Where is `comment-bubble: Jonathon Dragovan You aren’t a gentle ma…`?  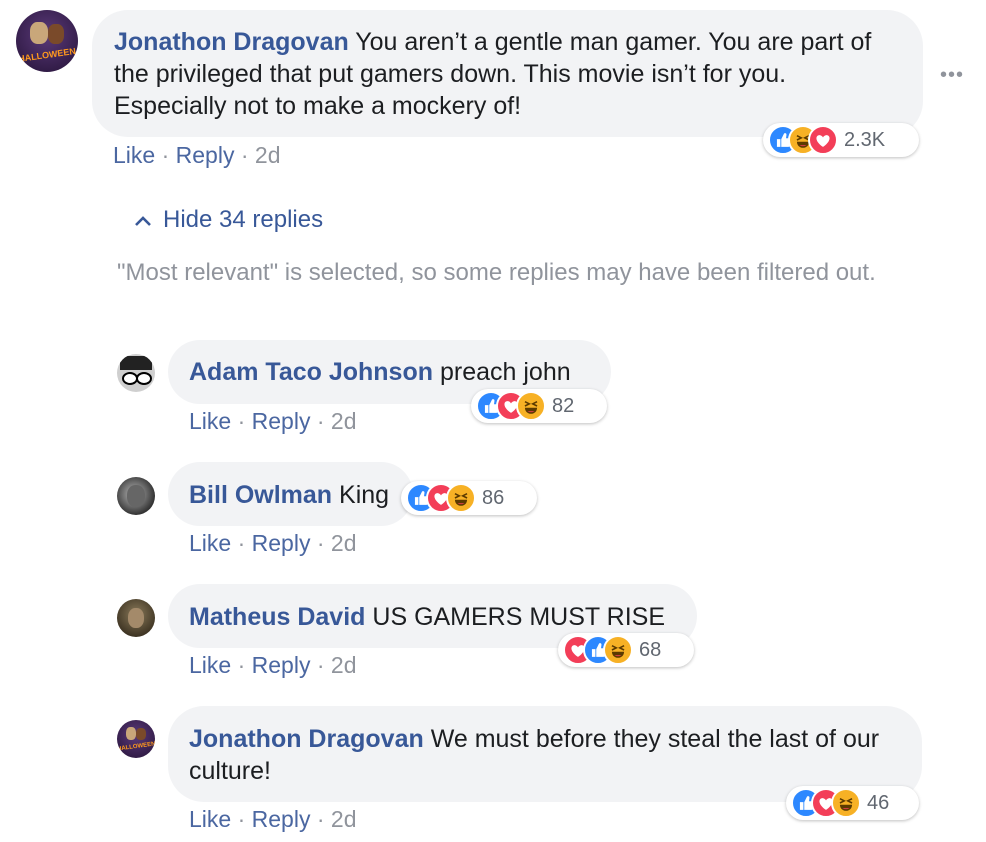
comment-bubble: Jonathon Dragovan You aren’t a gentle ma… is located at coordinates (507, 73).